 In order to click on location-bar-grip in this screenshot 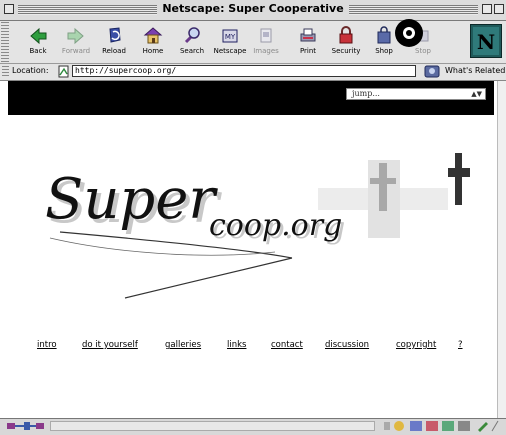, I will do `click(5, 72)`.